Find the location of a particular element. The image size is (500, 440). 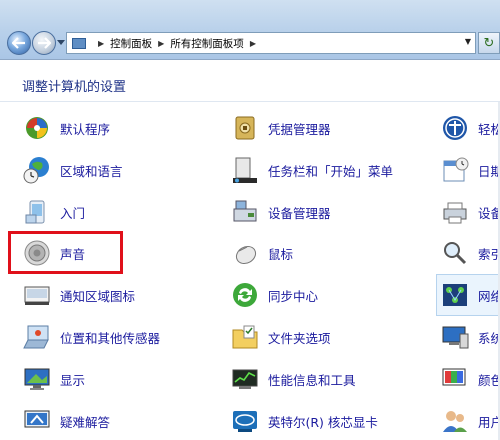

item-label: 索引 is located at coordinates (489, 253).